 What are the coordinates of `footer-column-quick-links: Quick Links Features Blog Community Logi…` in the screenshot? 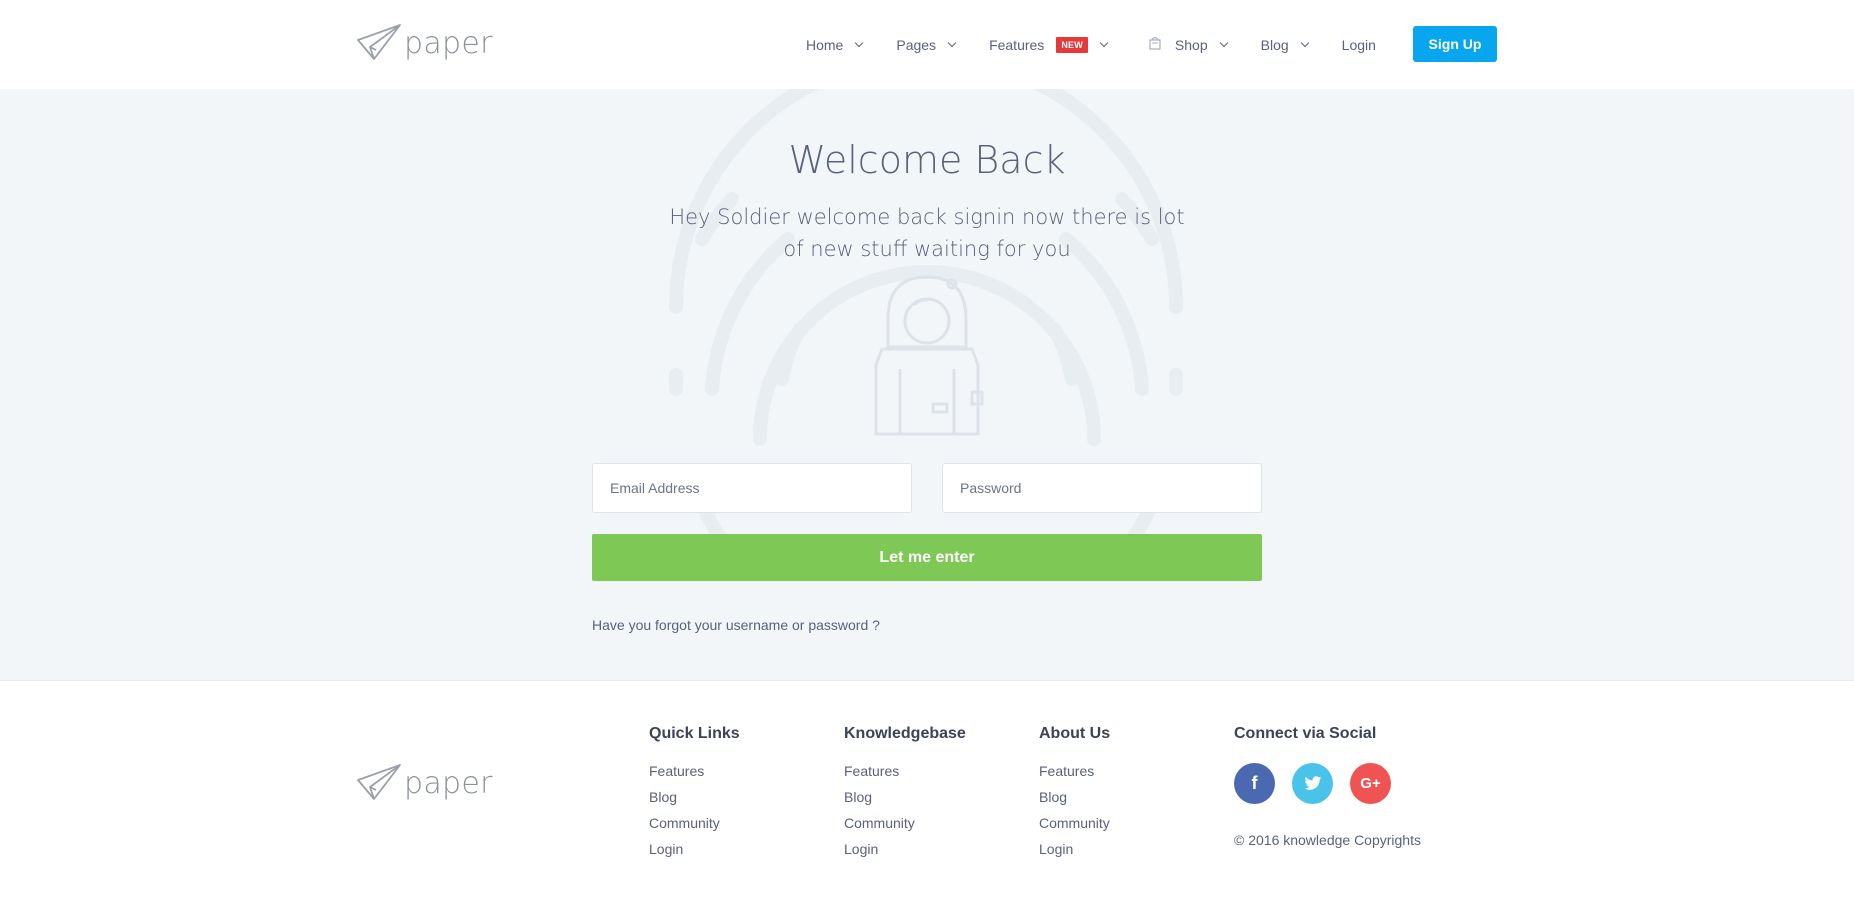 It's located at (694, 793).